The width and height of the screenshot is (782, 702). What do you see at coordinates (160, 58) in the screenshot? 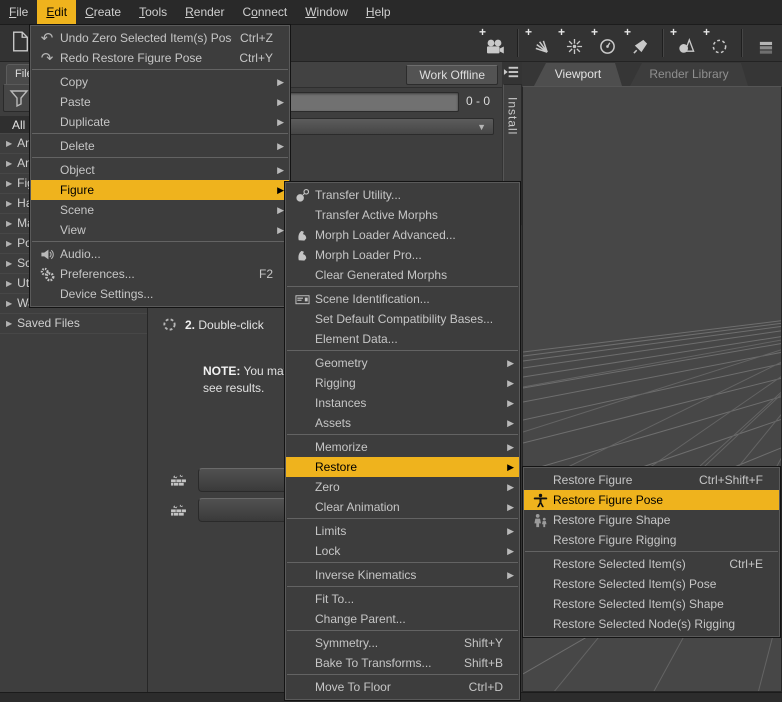
I see `menu-item-redo-restore-figure-pose: ↷ Redo Restore Figure Pose Ctrl+Y` at bounding box center [160, 58].